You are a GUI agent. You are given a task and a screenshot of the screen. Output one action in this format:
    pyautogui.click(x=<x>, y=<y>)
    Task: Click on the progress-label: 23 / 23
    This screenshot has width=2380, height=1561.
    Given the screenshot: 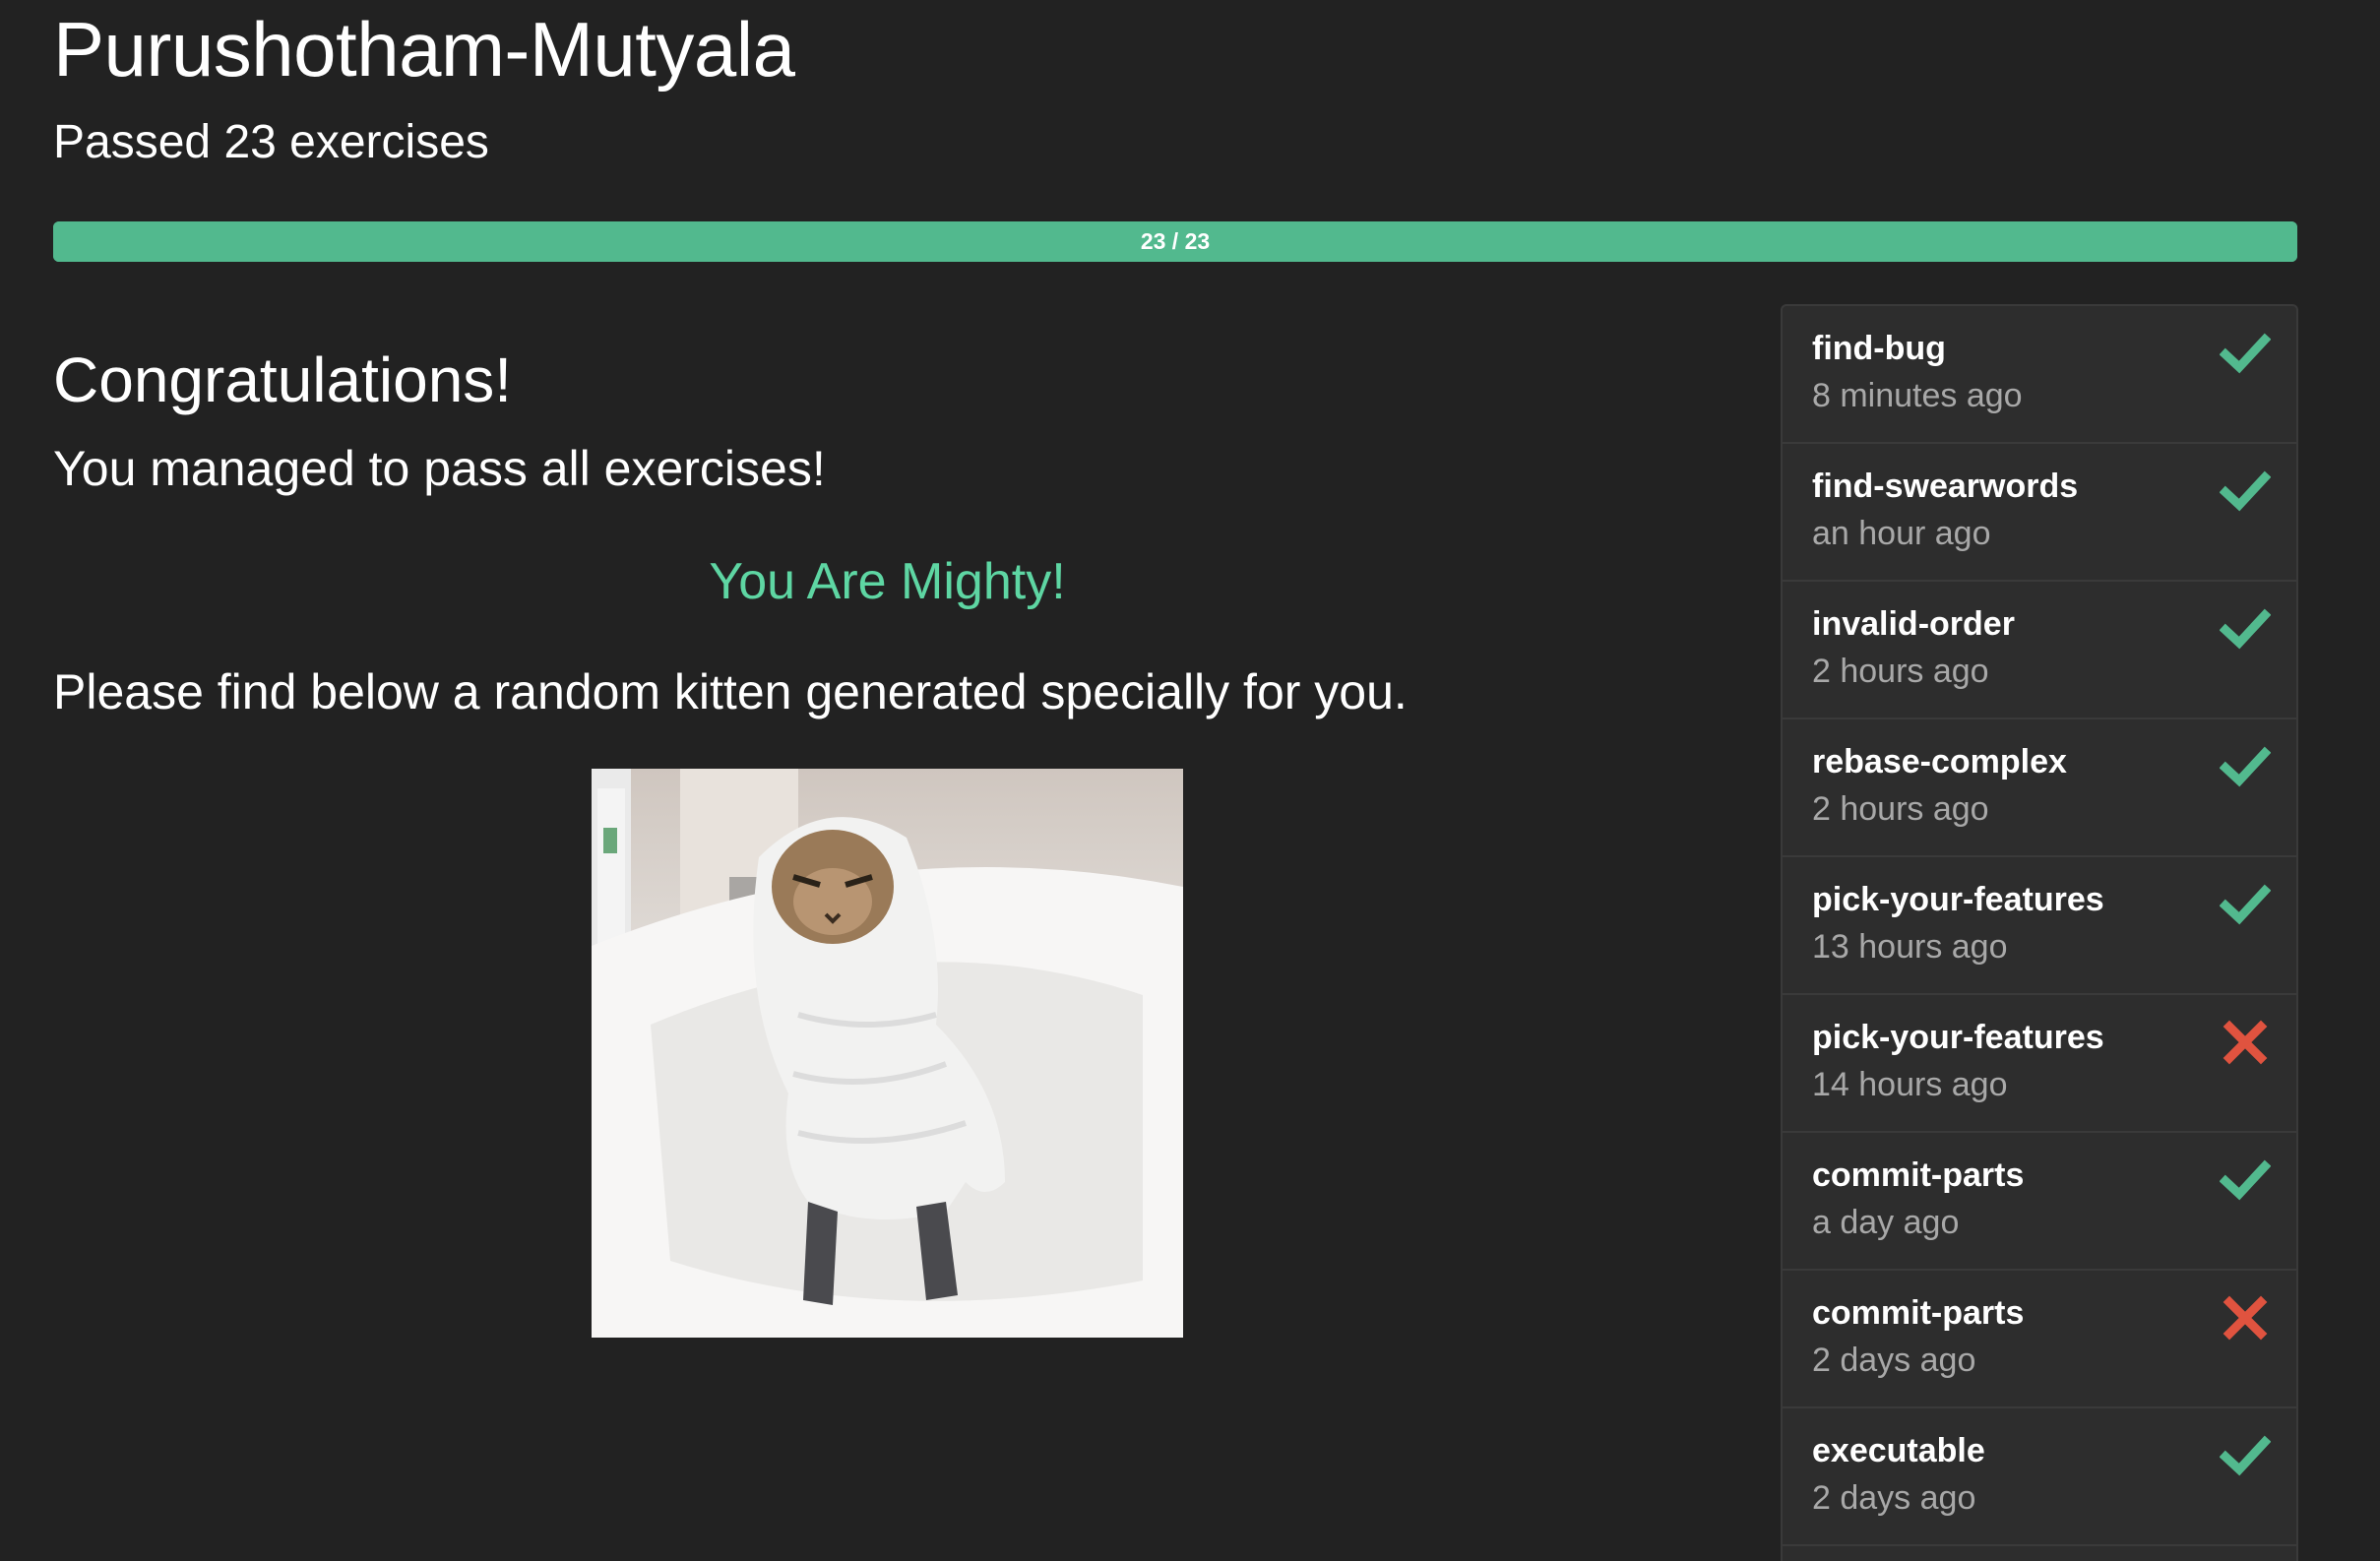 What is the action you would take?
    pyautogui.click(x=1175, y=241)
    